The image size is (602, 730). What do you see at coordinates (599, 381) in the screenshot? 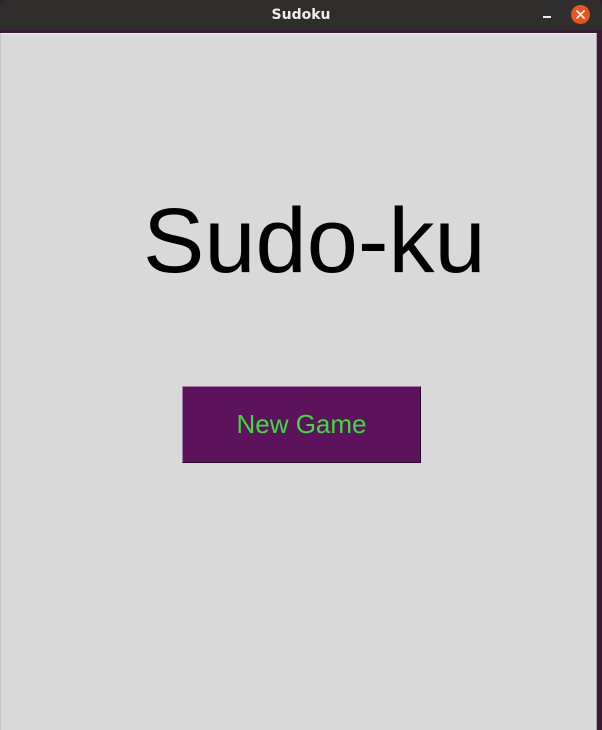
I see `window-edge` at bounding box center [599, 381].